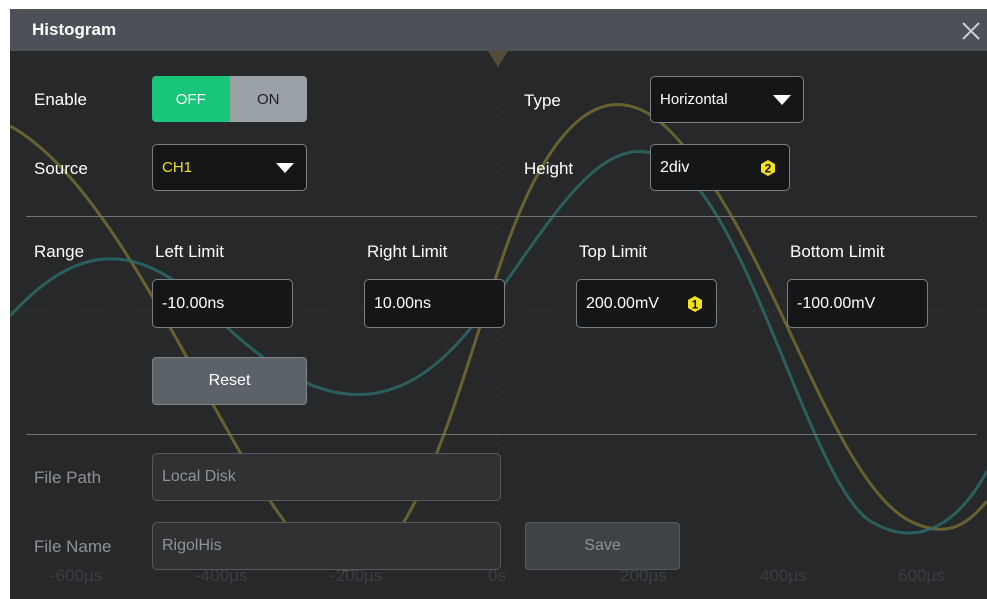 Image resolution: width=987 pixels, height=599 pixels. Describe the element at coordinates (60, 99) in the screenshot. I see `enable-label: Enable` at that location.